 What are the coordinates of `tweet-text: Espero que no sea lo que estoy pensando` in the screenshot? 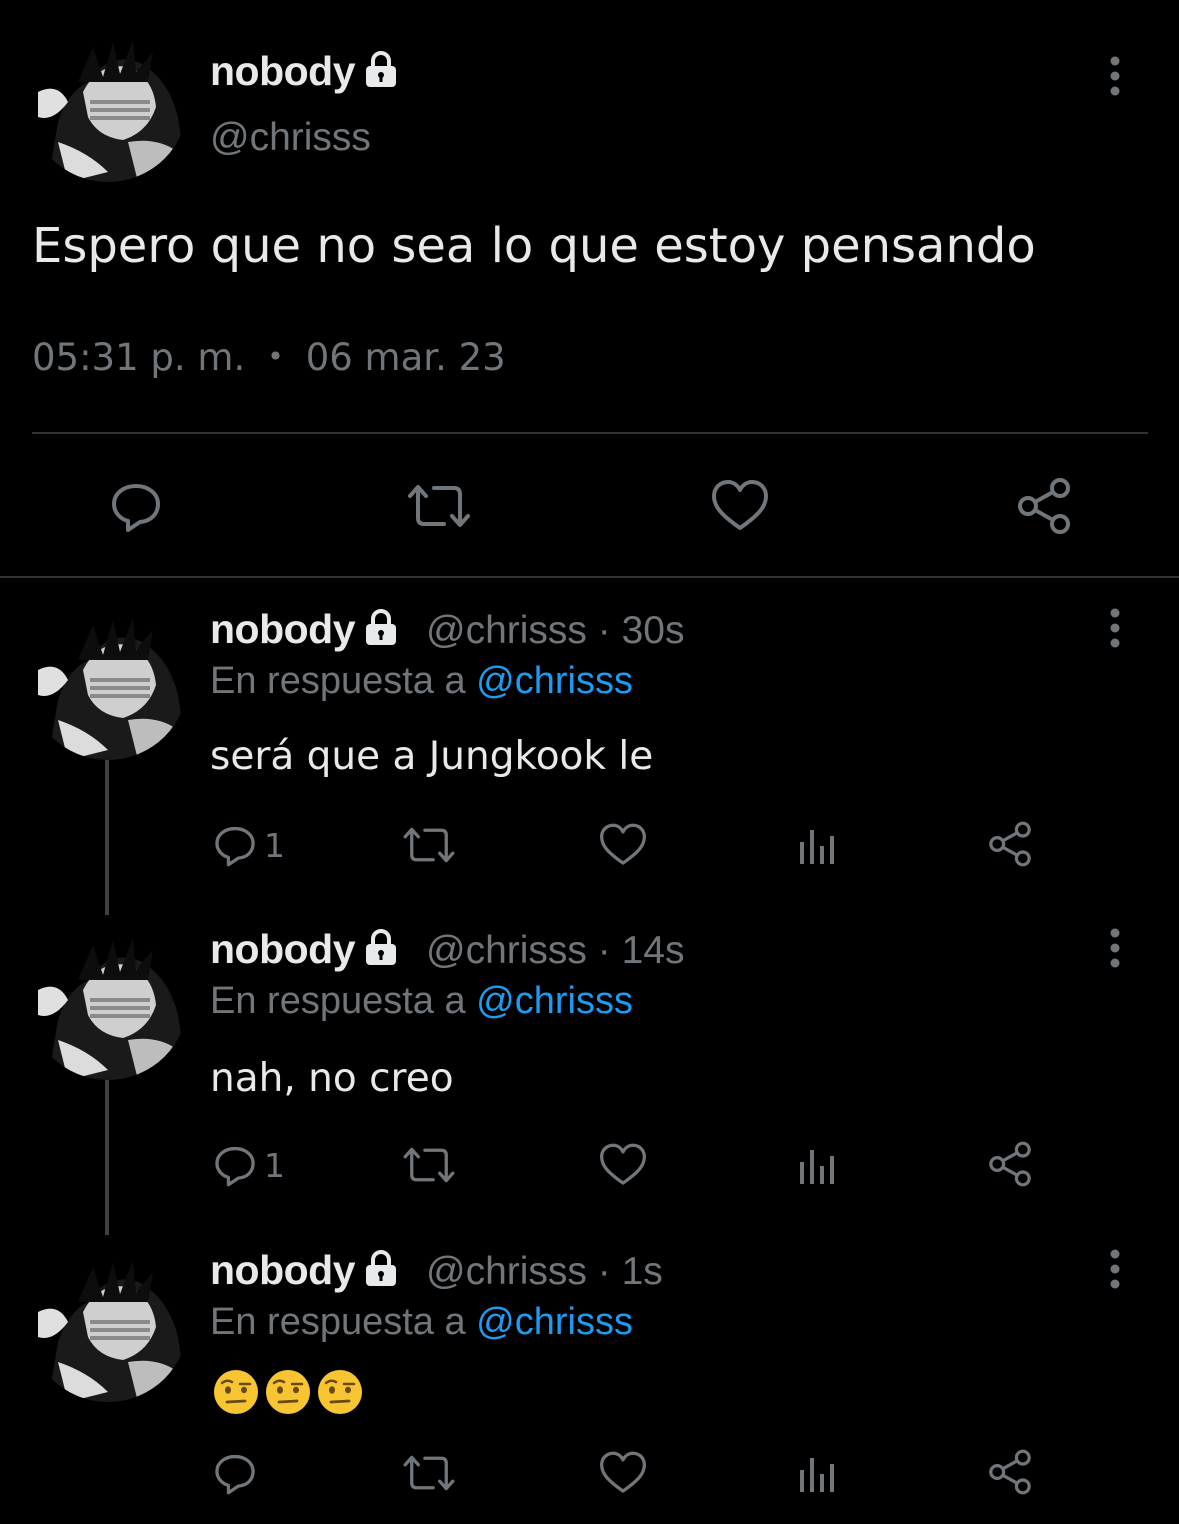 It's located at (534, 246).